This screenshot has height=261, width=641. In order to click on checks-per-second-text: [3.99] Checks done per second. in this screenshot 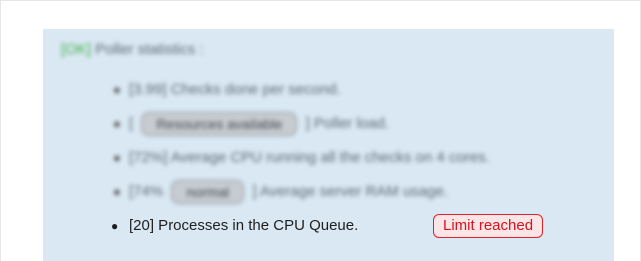, I will do `click(235, 89)`.